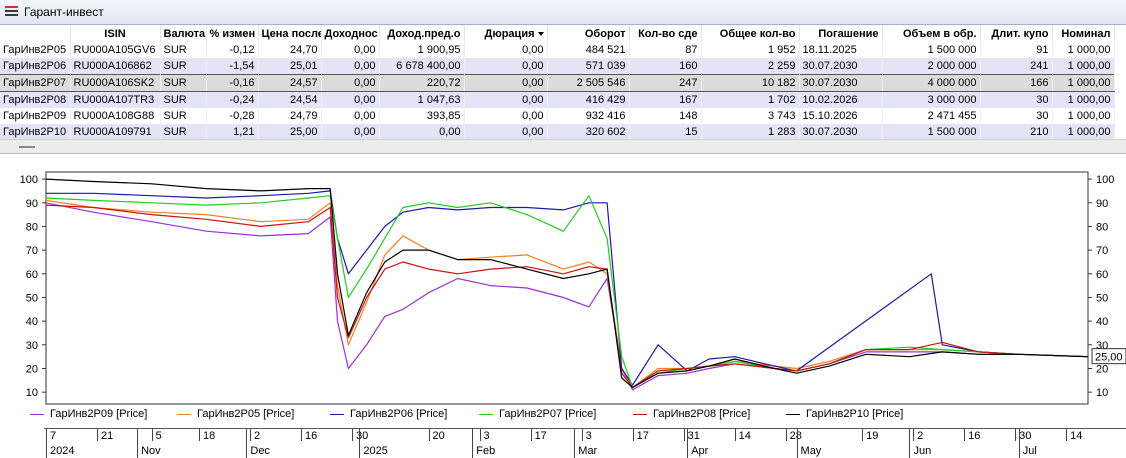 Image resolution: width=1126 pixels, height=458 pixels. Describe the element at coordinates (27, 147) in the screenshot. I see `splitter-grip-icon` at that location.